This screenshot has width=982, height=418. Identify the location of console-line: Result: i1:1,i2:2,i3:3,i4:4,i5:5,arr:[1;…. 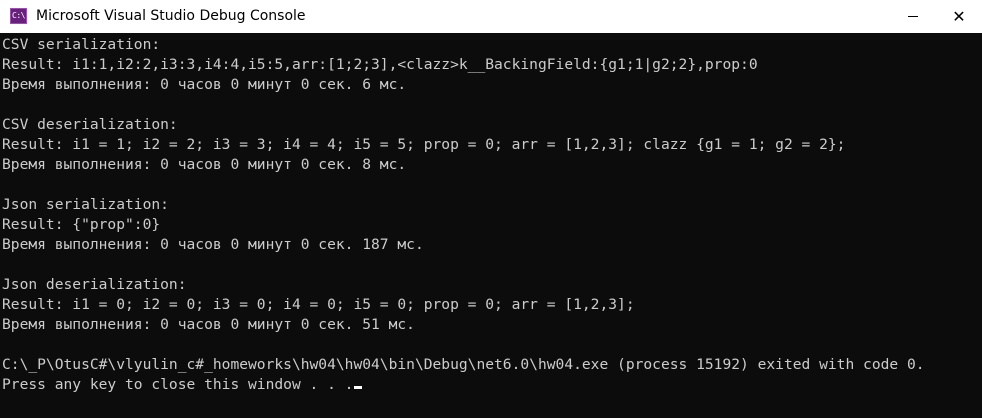
(380, 64).